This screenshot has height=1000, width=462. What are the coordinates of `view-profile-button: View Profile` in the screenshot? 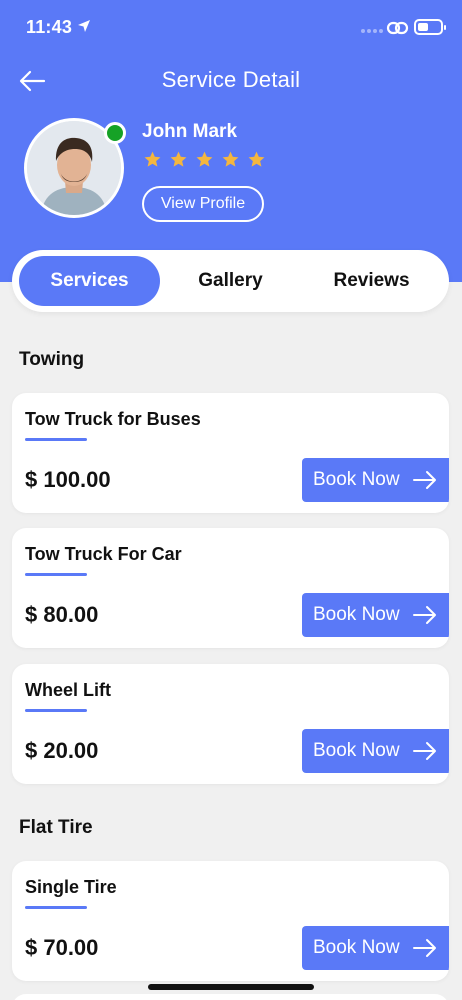 It's located at (203, 204).